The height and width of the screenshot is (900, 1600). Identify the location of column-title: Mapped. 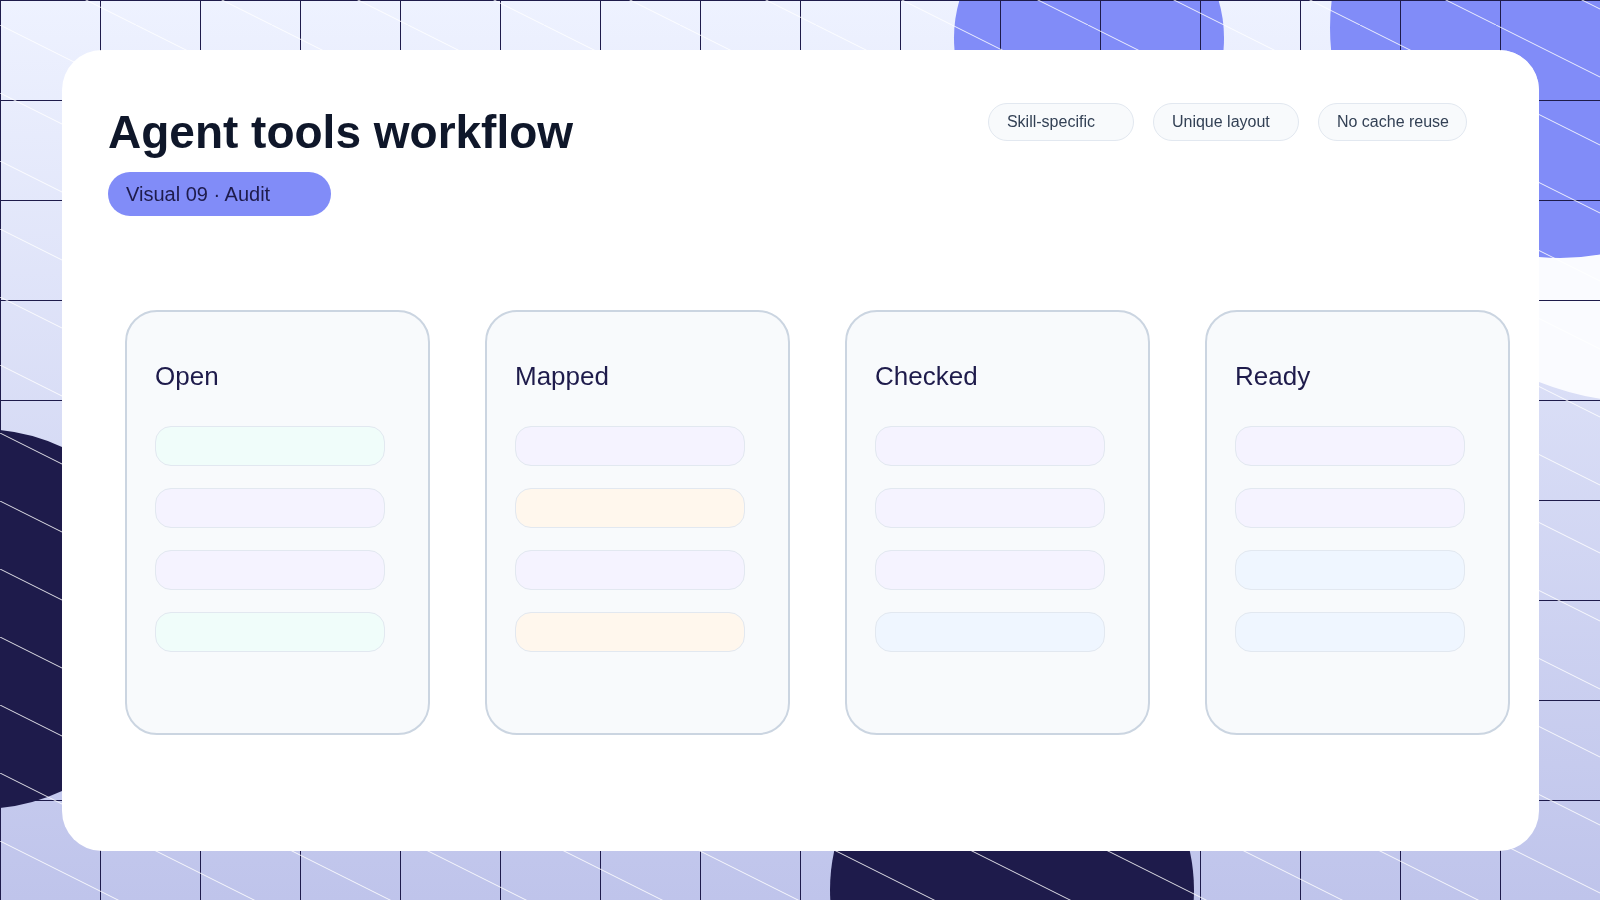
(562, 376).